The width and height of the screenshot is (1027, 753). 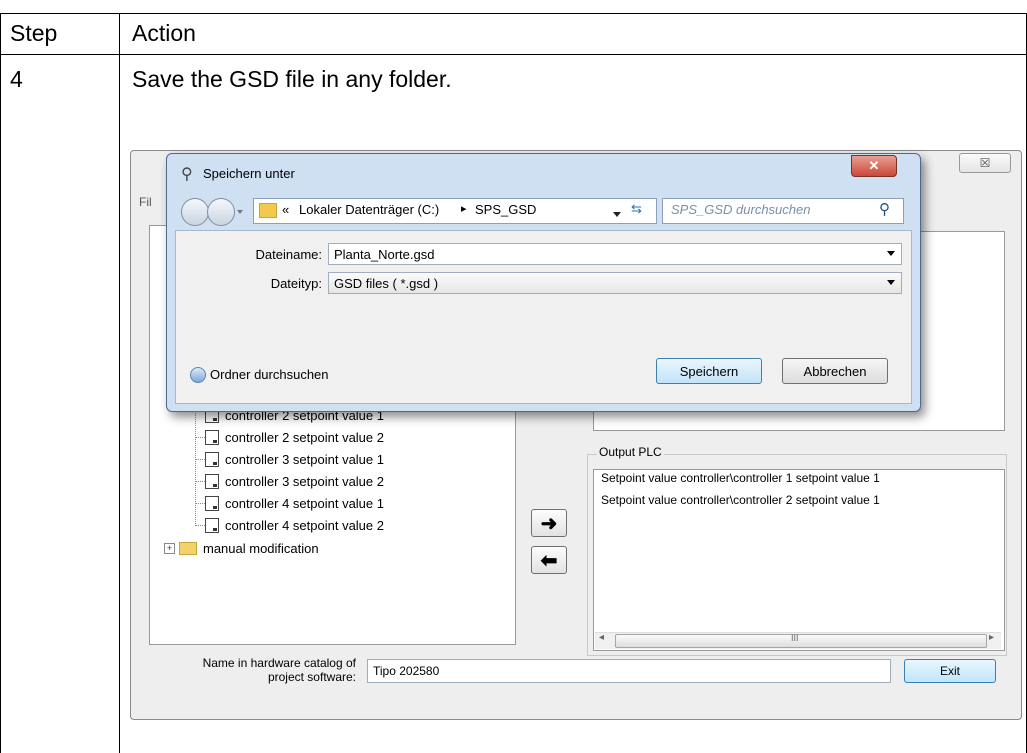 What do you see at coordinates (615, 283) in the screenshot?
I see `filetype-select: GSD files ( *.gsd )` at bounding box center [615, 283].